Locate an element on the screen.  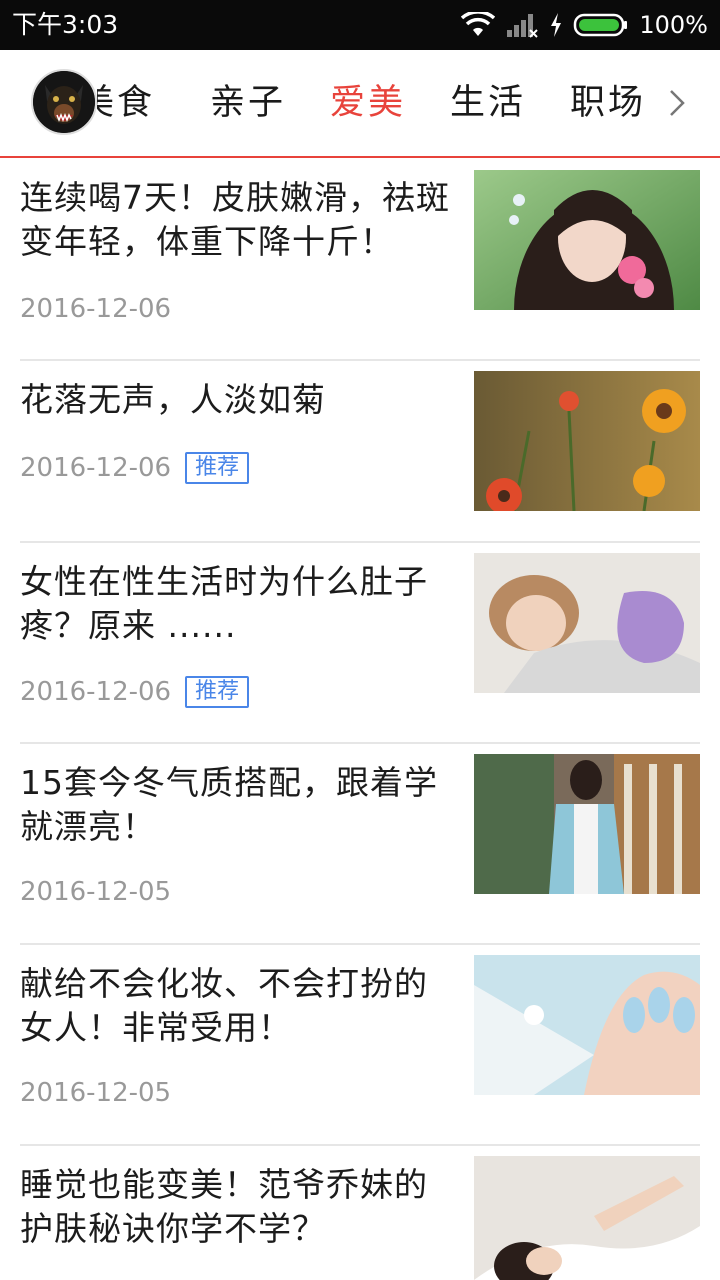
tab-food-label: 美食 is located at coordinates (126, 103).